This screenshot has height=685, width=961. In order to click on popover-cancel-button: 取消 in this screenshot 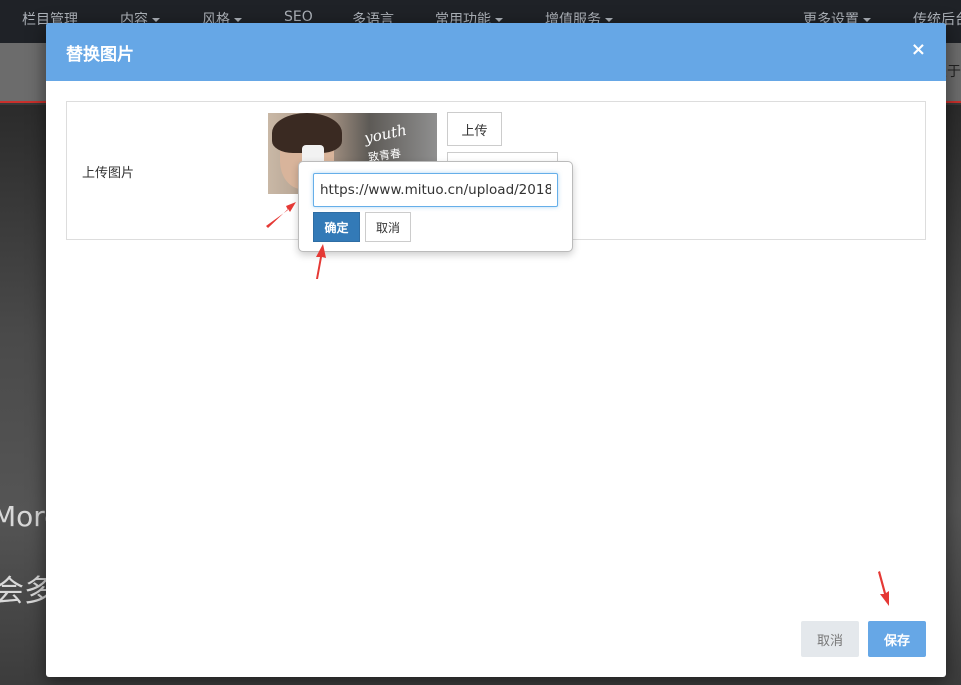, I will do `click(388, 227)`.